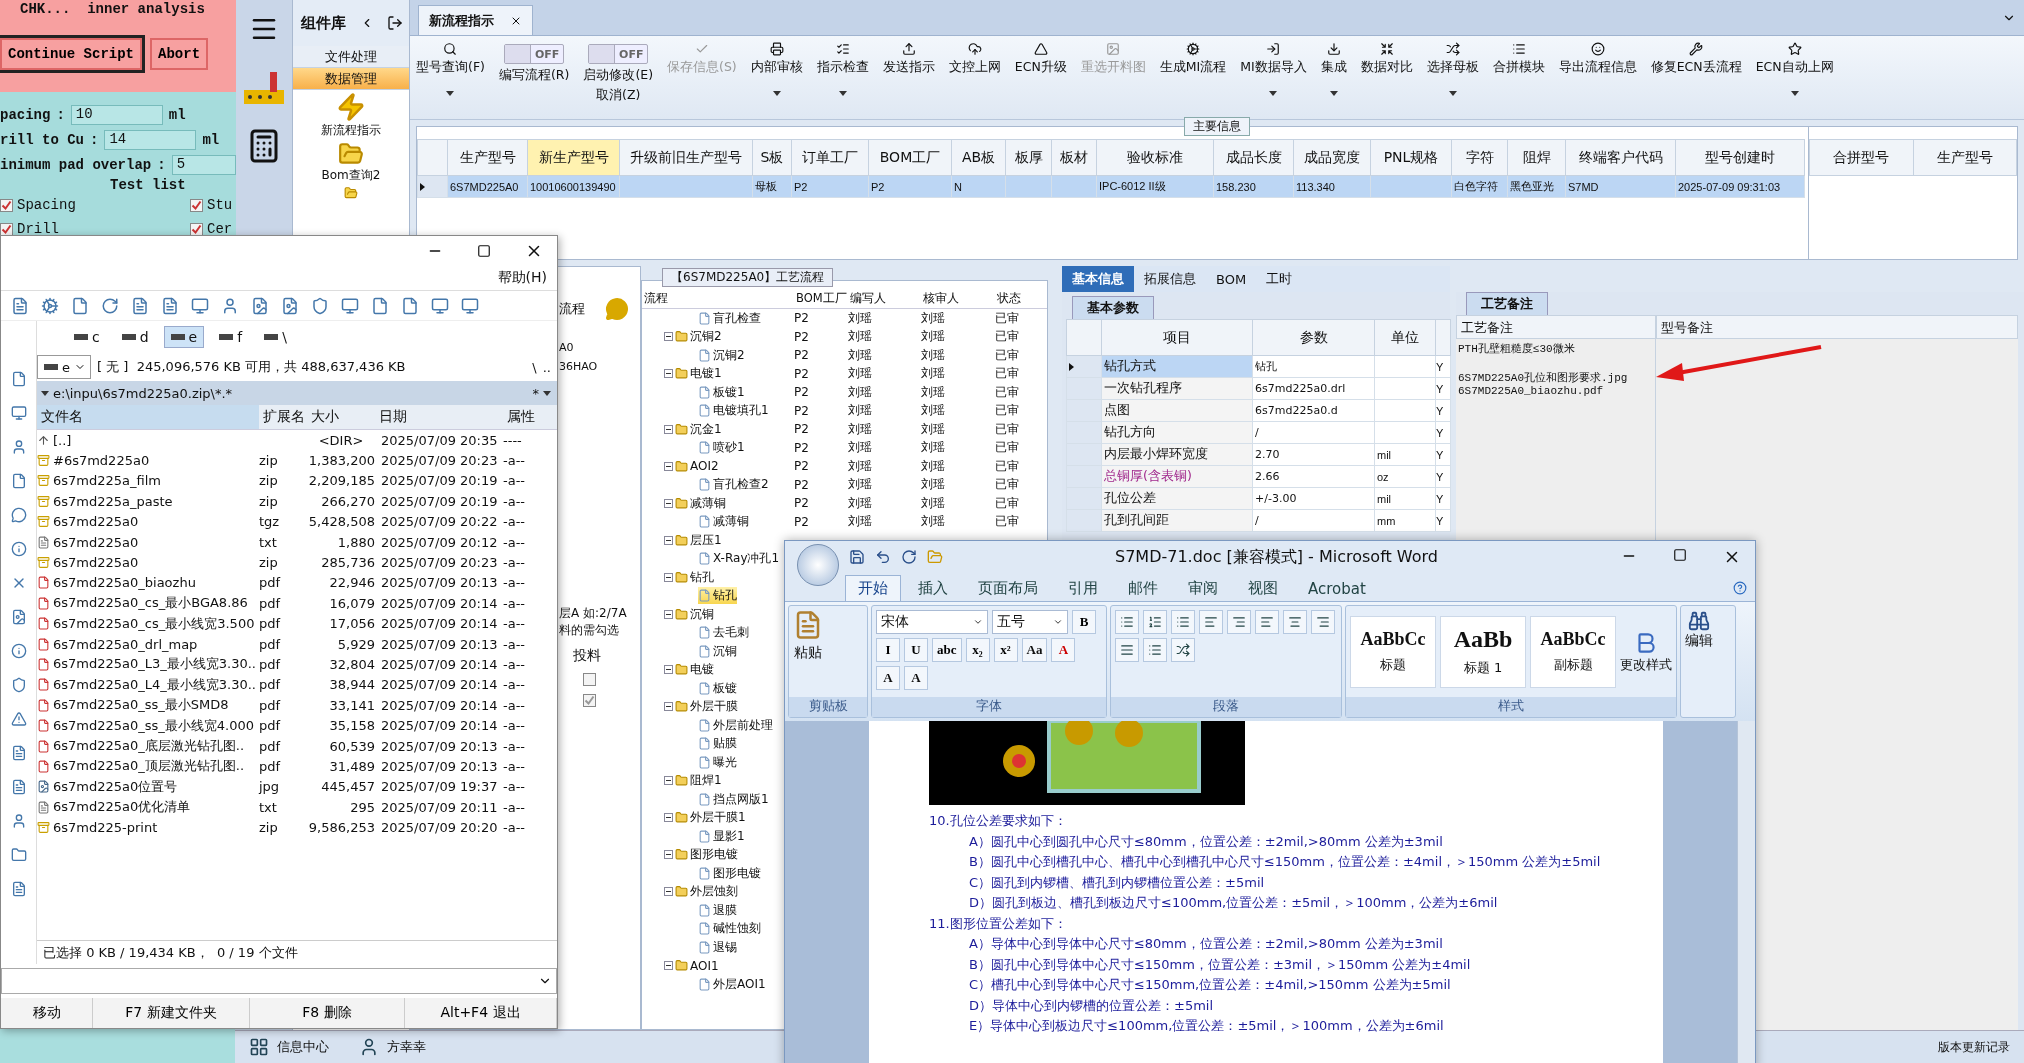  Describe the element at coordinates (327, 1013) in the screenshot. I see `function-key-button: F8 删除` at that location.